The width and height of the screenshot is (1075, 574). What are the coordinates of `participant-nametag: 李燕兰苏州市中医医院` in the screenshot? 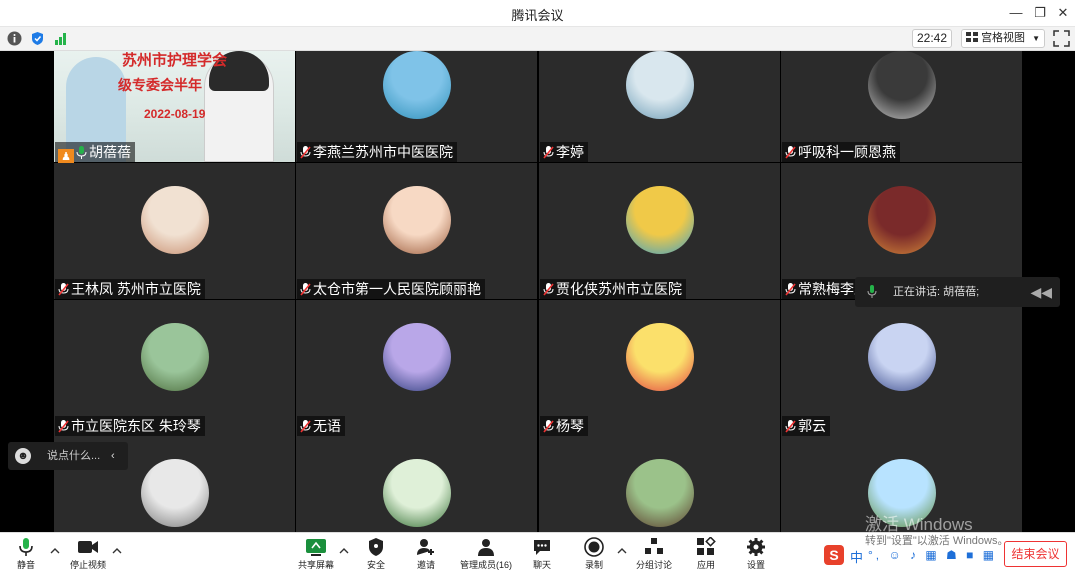 It's located at (377, 152).